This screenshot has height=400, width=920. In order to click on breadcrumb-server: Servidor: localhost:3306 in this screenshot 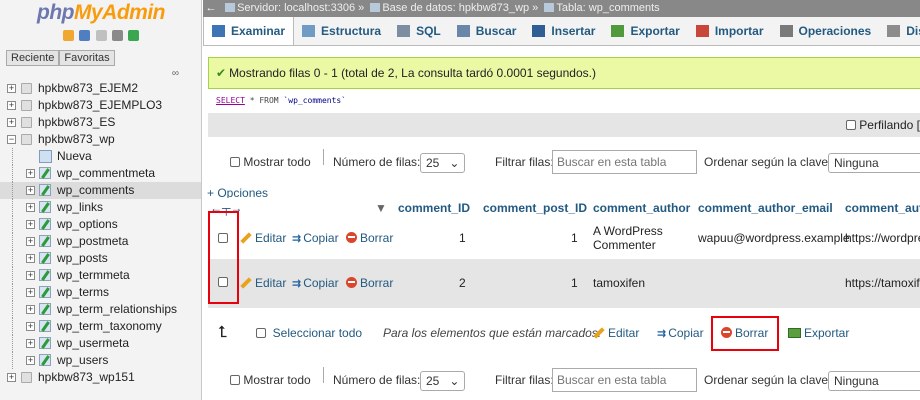, I will do `click(296, 8)`.